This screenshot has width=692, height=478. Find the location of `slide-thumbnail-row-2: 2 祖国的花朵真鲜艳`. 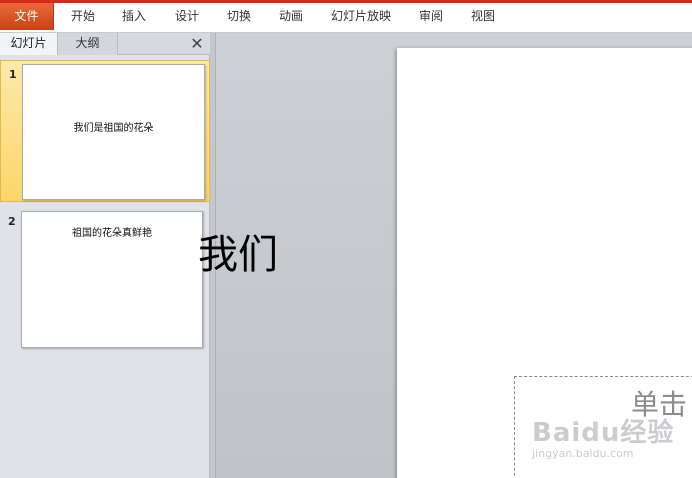

slide-thumbnail-row-2: 2 祖国的花朵真鲜艳 is located at coordinates (105, 279).